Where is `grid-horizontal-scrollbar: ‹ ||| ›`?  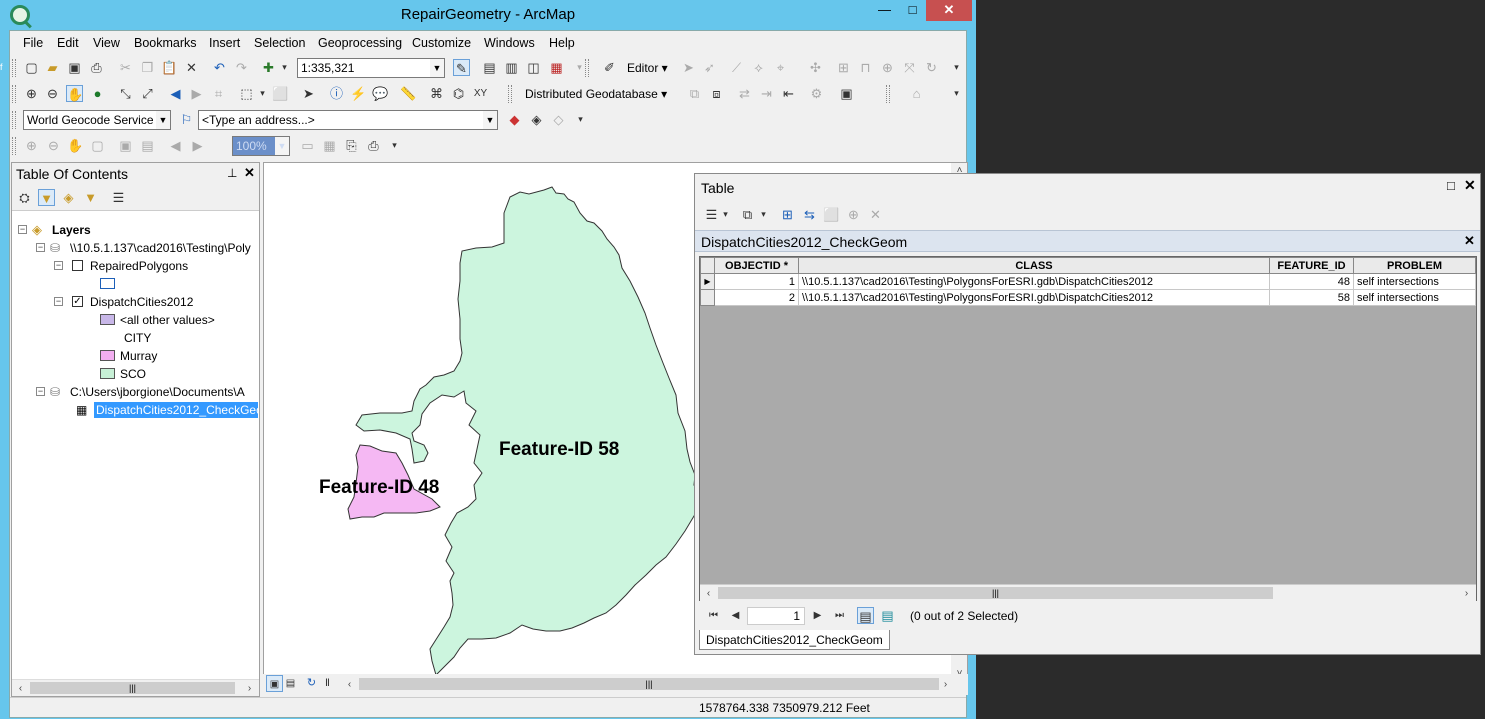 grid-horizontal-scrollbar: ‹ ||| › is located at coordinates (1088, 592).